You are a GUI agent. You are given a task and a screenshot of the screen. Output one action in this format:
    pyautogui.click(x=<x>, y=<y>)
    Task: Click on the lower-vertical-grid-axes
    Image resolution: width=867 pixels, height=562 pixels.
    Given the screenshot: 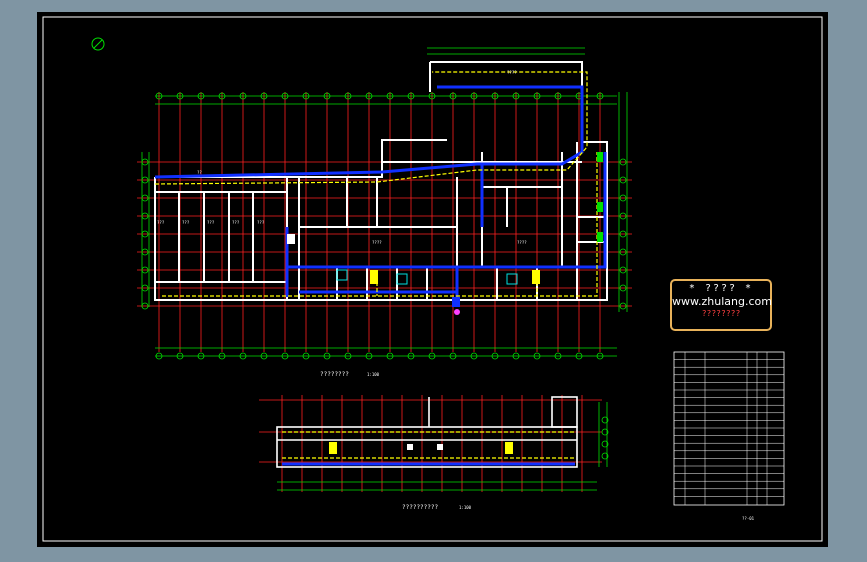 What is the action you would take?
    pyautogui.click(x=432, y=443)
    